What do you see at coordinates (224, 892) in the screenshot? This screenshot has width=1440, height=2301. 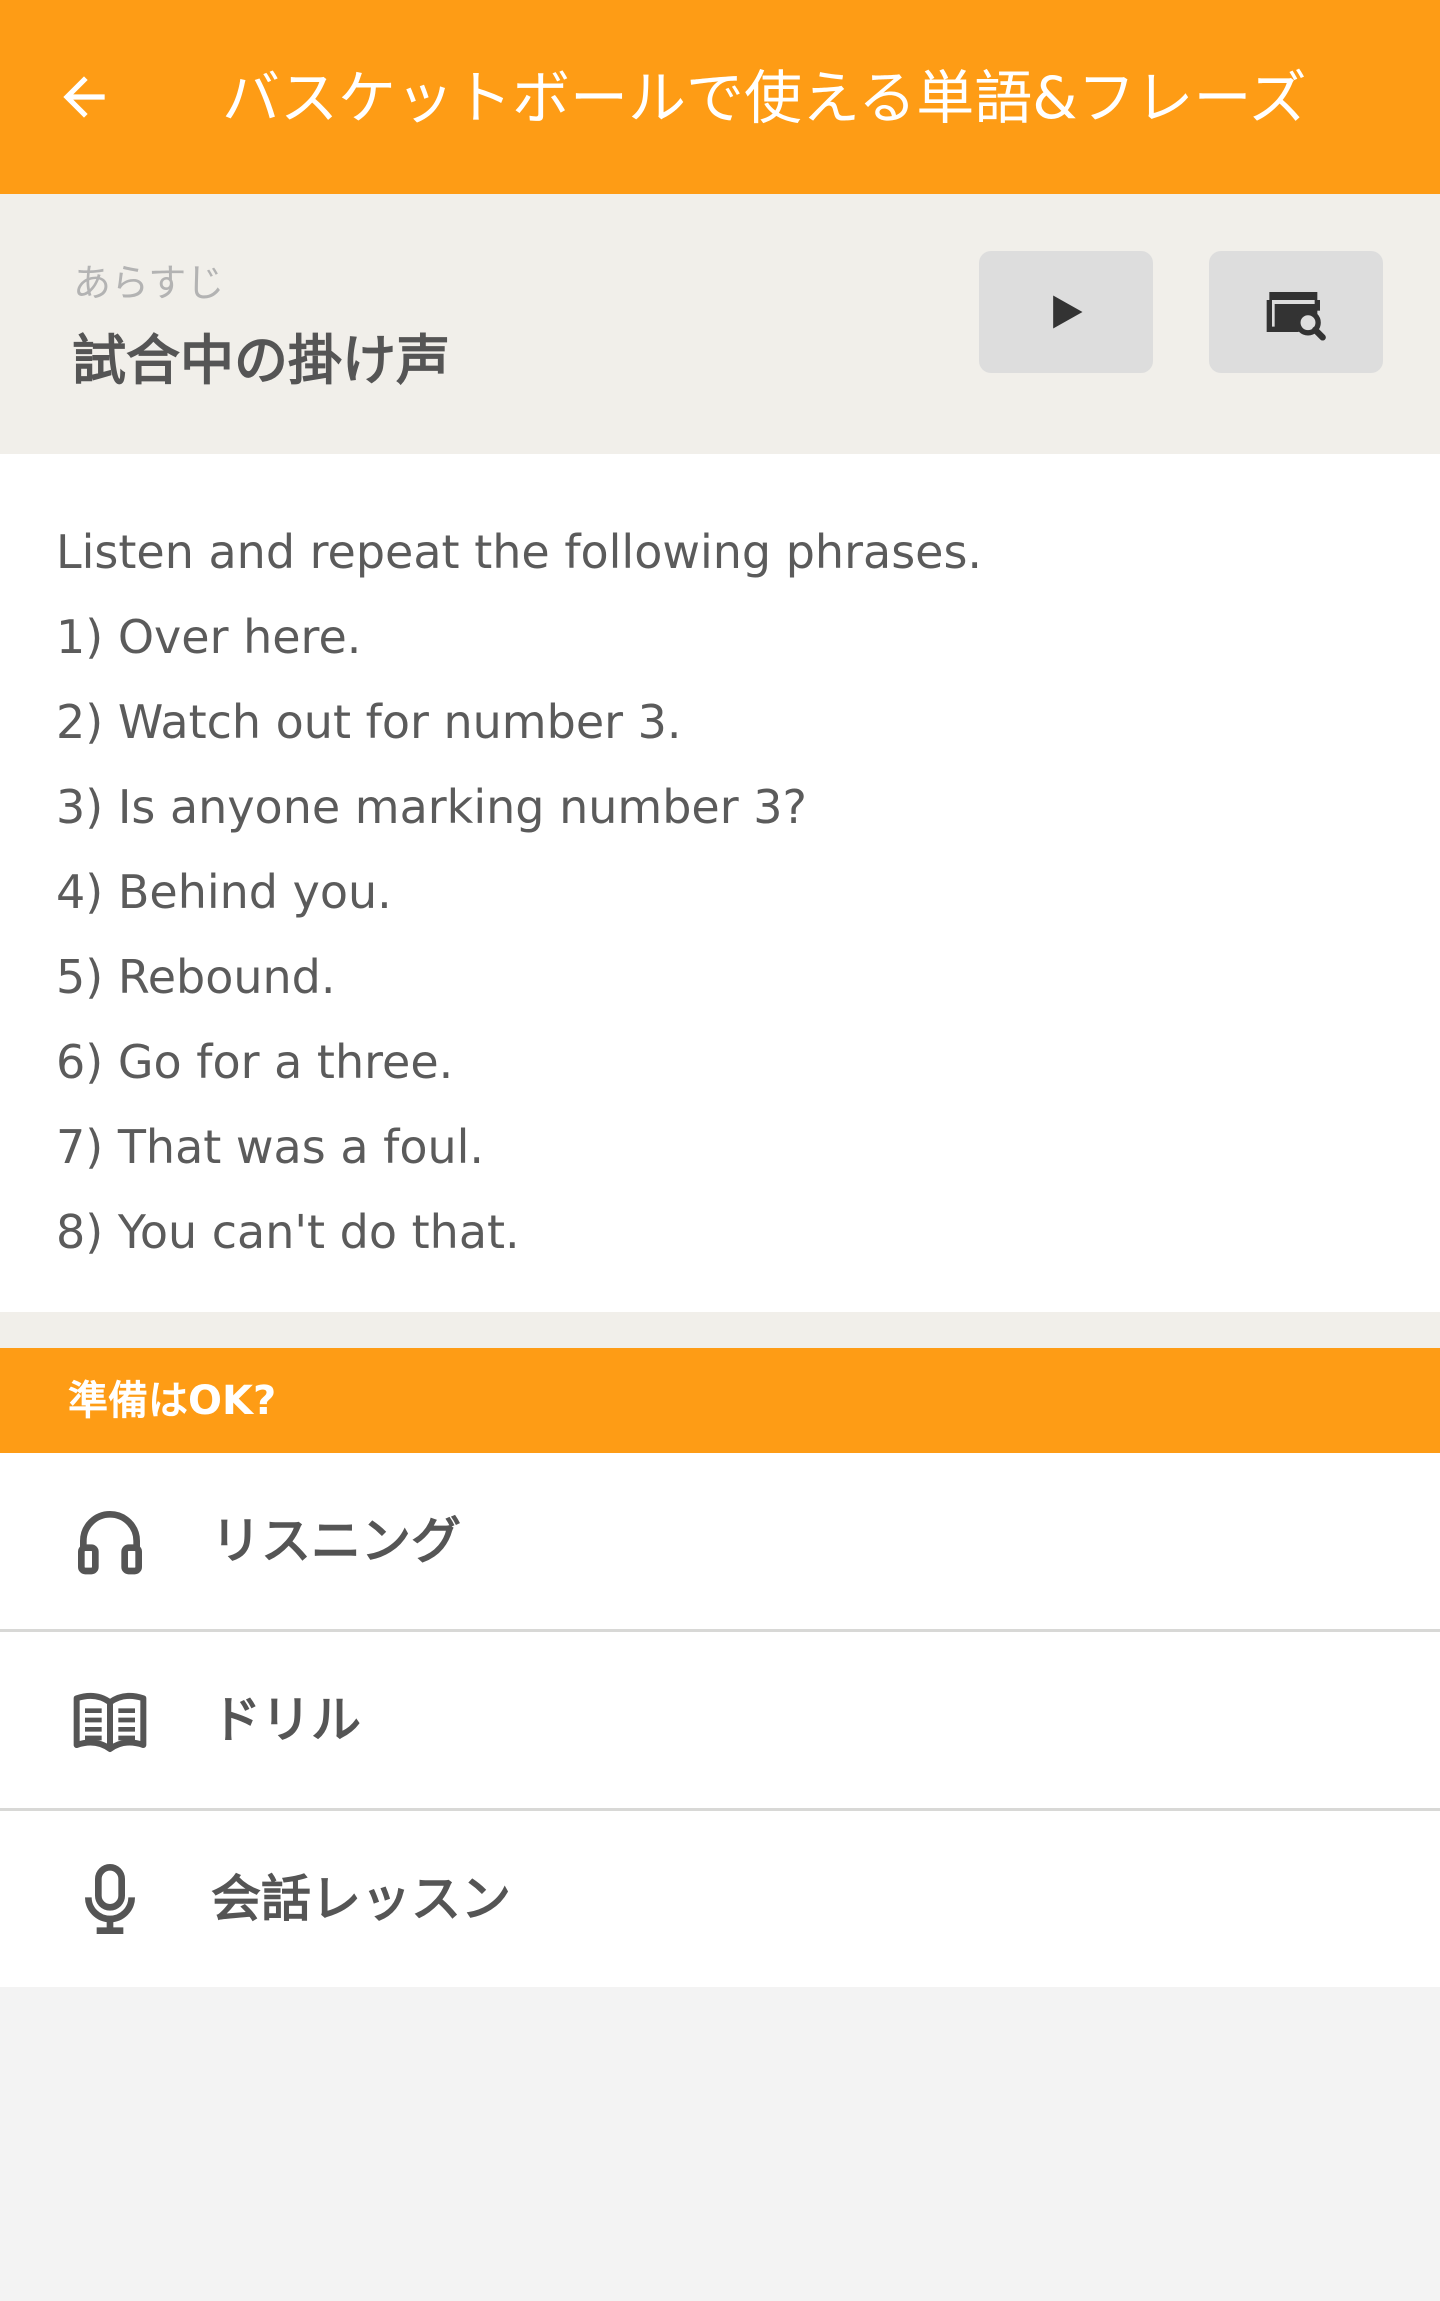 I see `phrase-item: 4) Behind you.` at bounding box center [224, 892].